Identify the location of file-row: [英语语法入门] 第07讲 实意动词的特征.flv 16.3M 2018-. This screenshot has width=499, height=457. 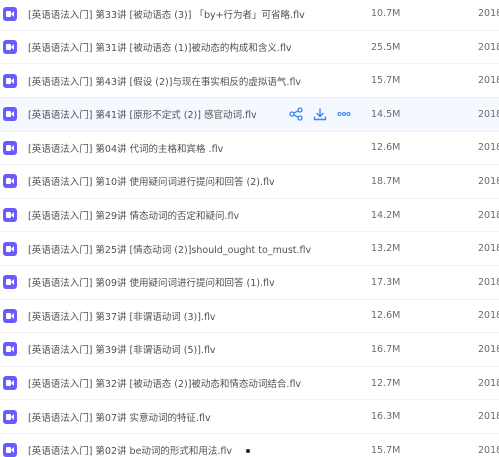
(249, 417).